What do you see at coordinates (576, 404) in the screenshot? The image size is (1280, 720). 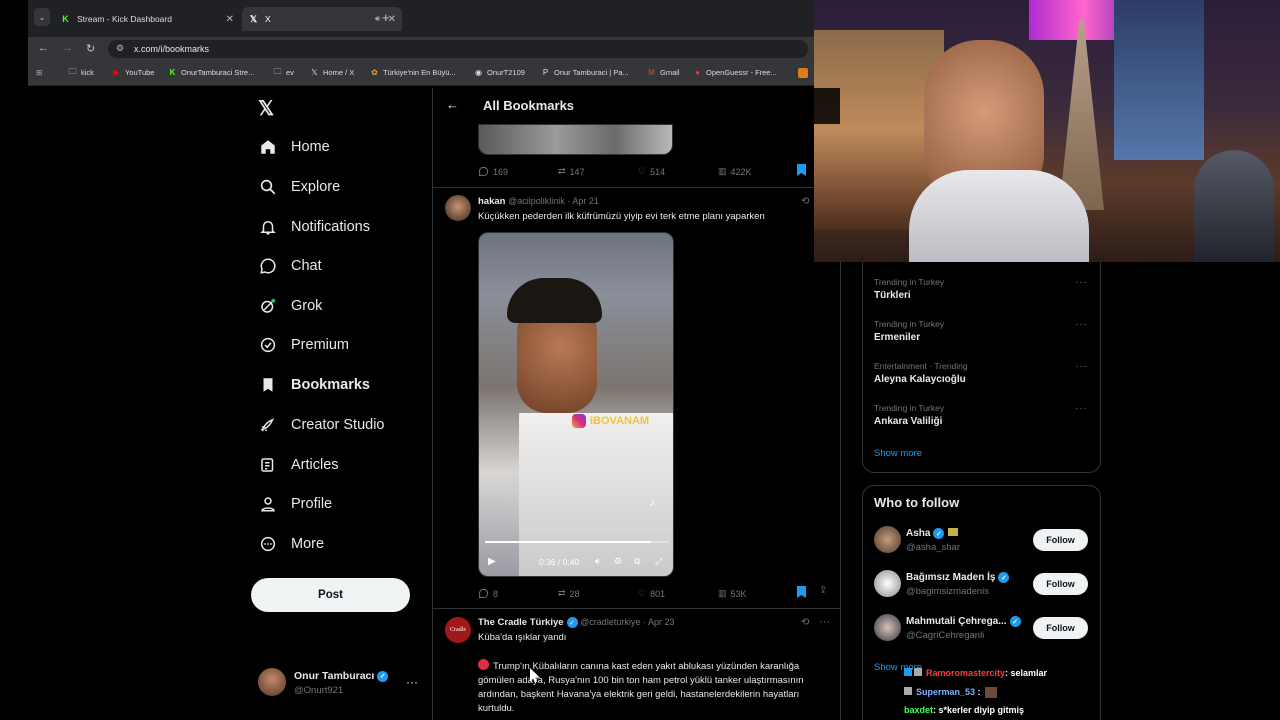 I see `tweet-video: iBOVANAM ♪ ▶ 0:36 / 0:40 🔉︎ ⚙ ⧉ ⤢` at bounding box center [576, 404].